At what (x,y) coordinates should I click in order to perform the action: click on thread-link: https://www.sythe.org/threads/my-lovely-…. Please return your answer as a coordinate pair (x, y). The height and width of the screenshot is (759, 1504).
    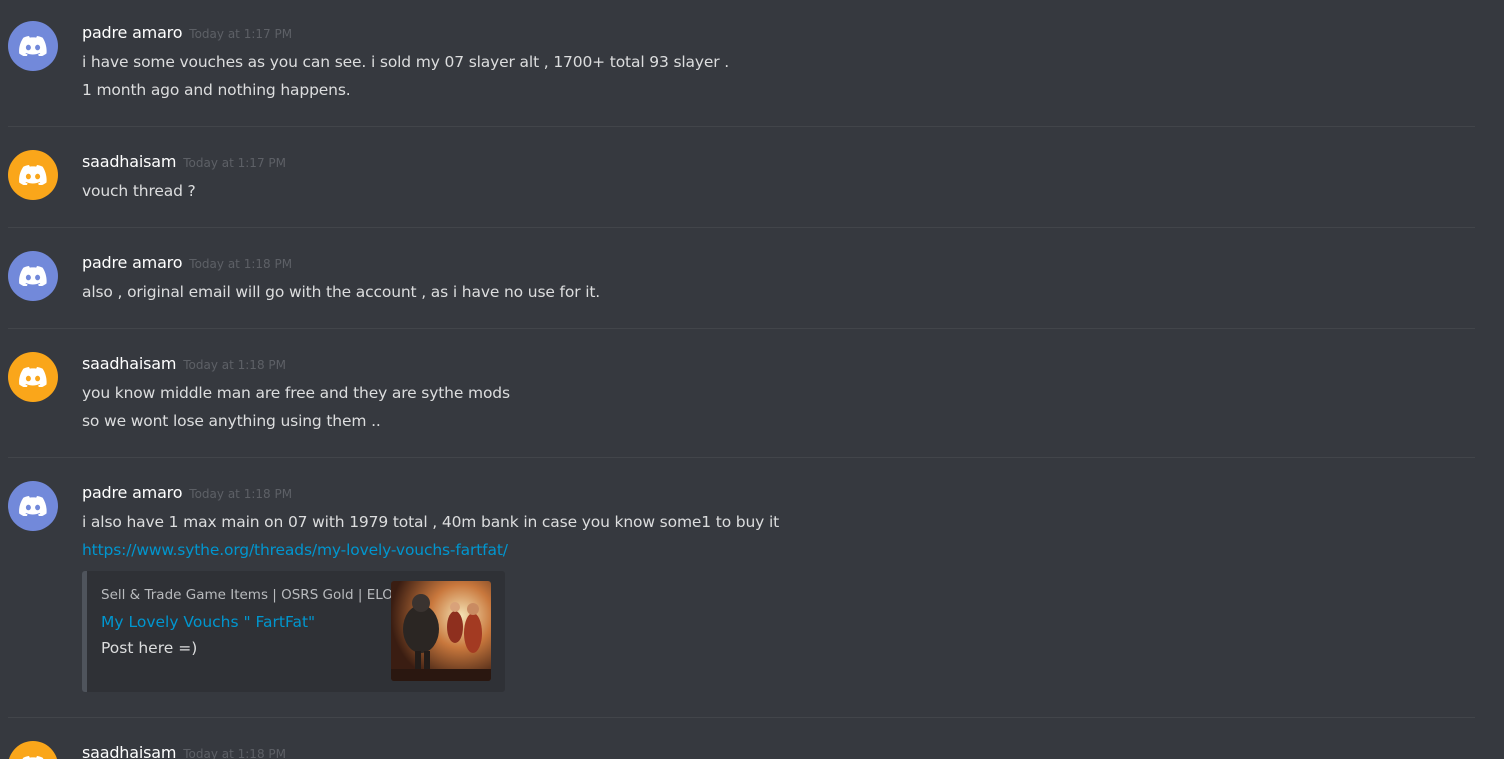
    Looking at the image, I should click on (295, 550).